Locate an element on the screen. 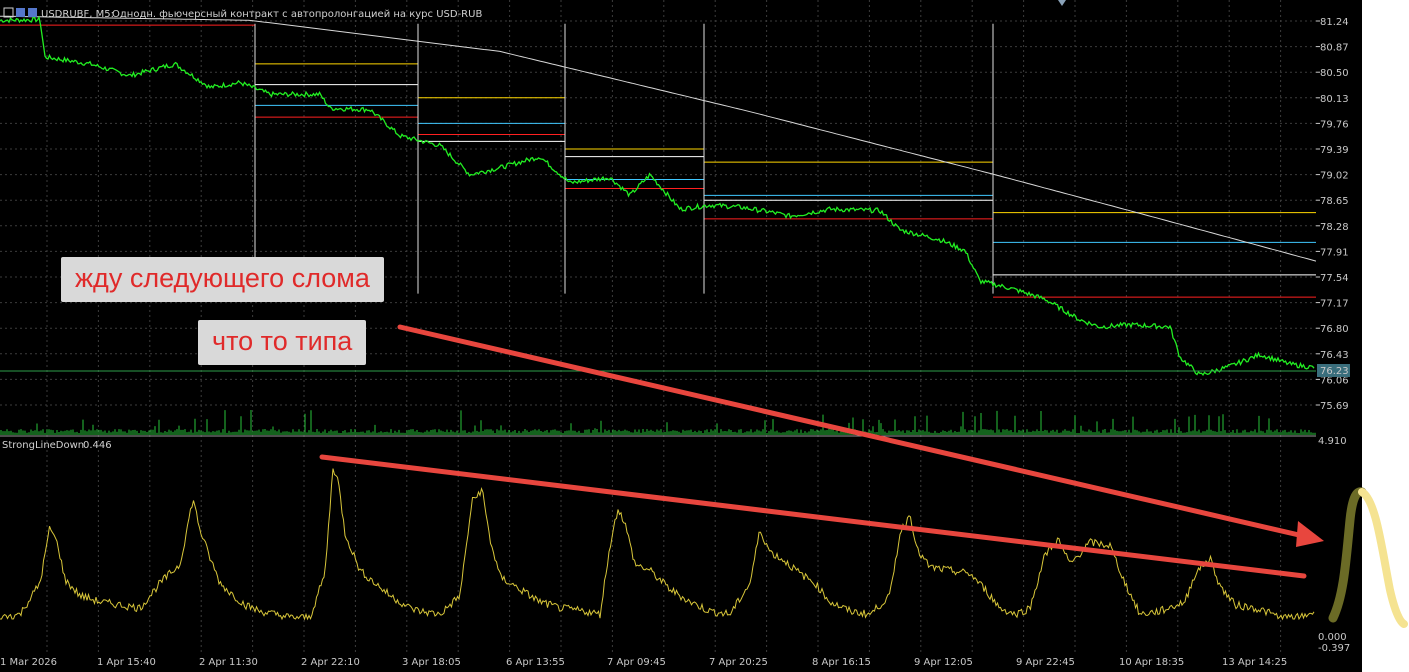 This screenshot has height=672, width=1409. price-tick-label: 76.80 is located at coordinates (1334, 329).